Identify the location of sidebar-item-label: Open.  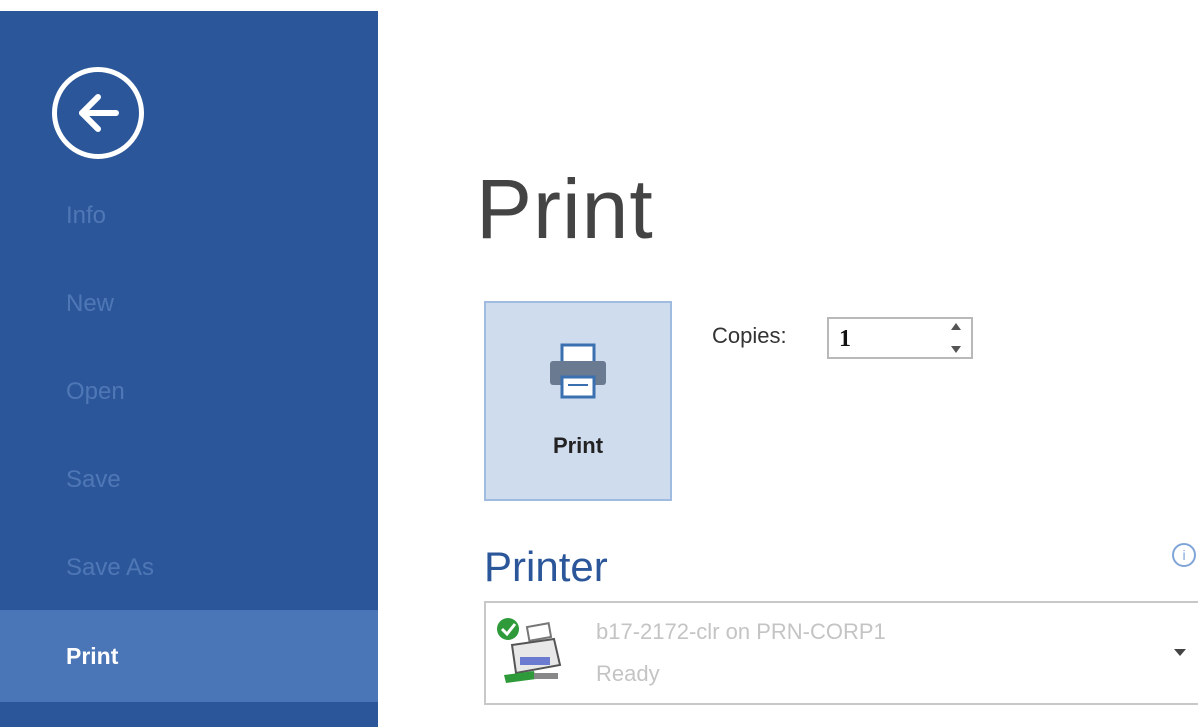
(95, 391).